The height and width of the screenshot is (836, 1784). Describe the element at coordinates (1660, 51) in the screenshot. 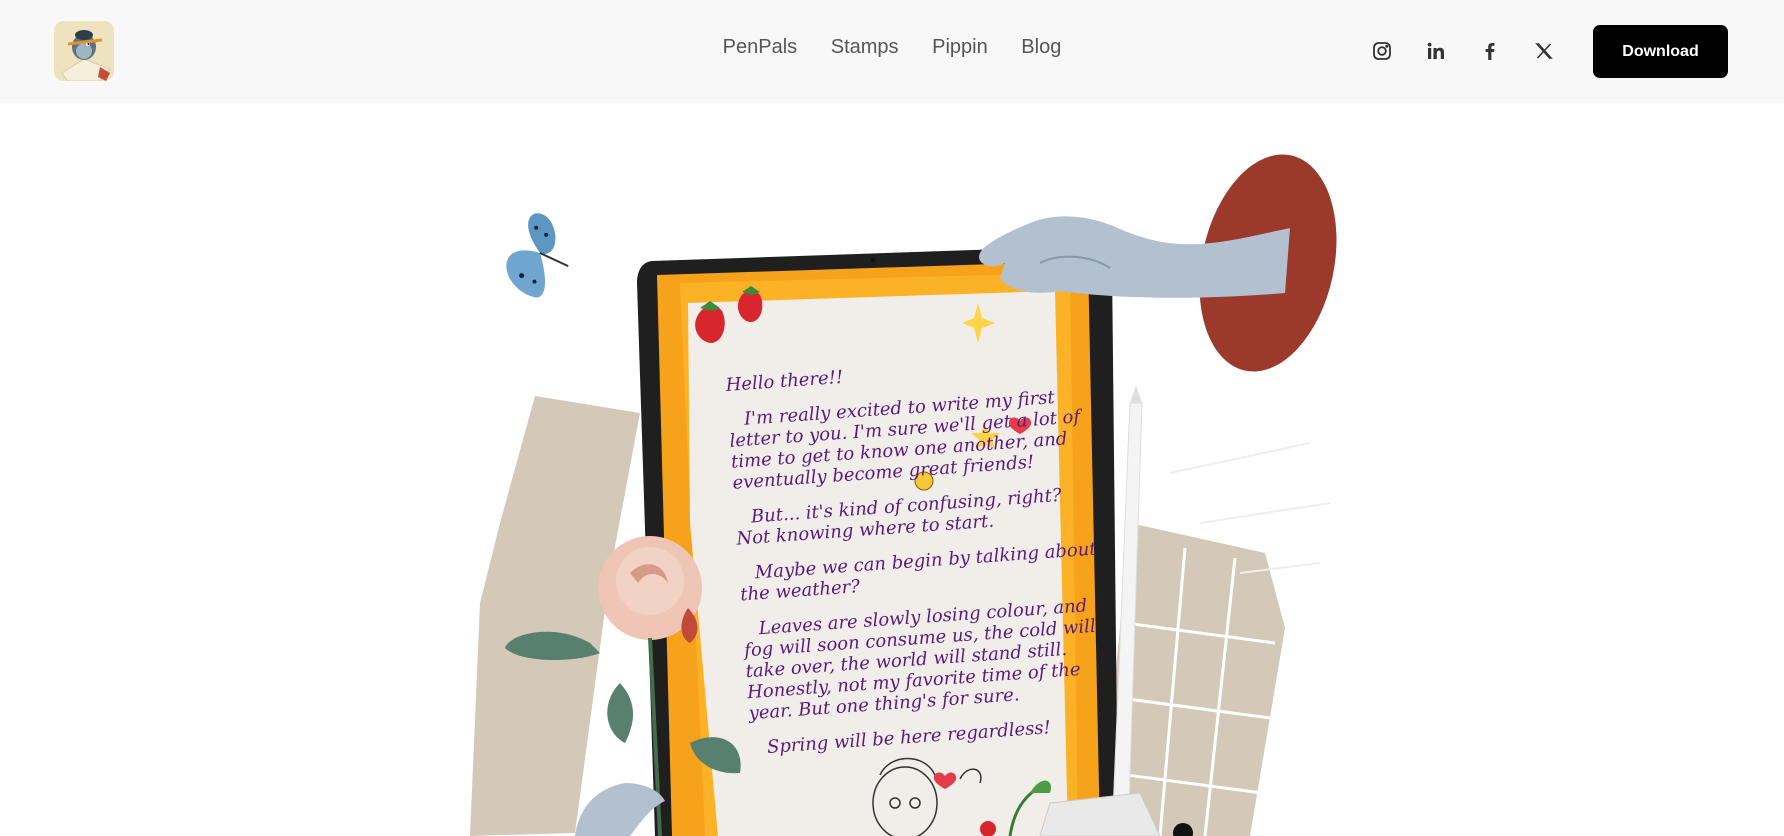

I see `download-button: Download` at that location.